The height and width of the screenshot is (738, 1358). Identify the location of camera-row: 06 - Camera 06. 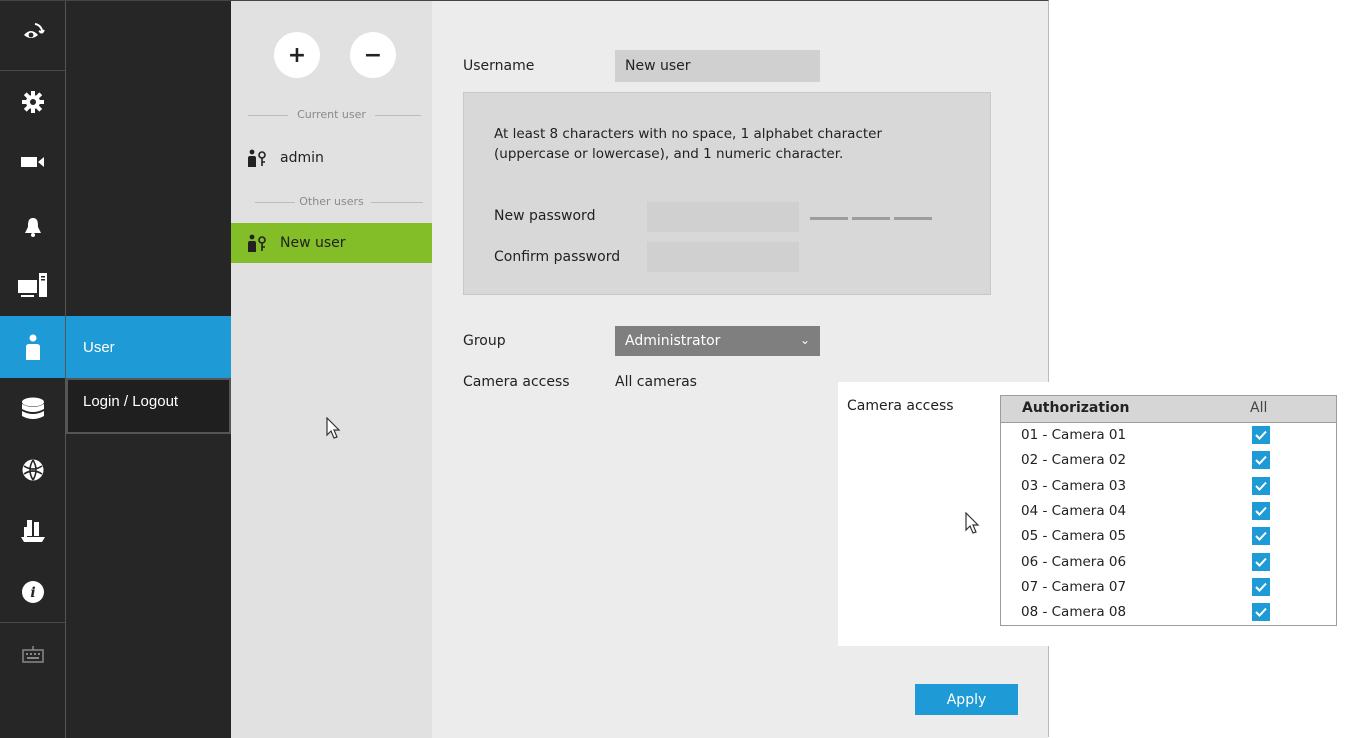
(1168, 562).